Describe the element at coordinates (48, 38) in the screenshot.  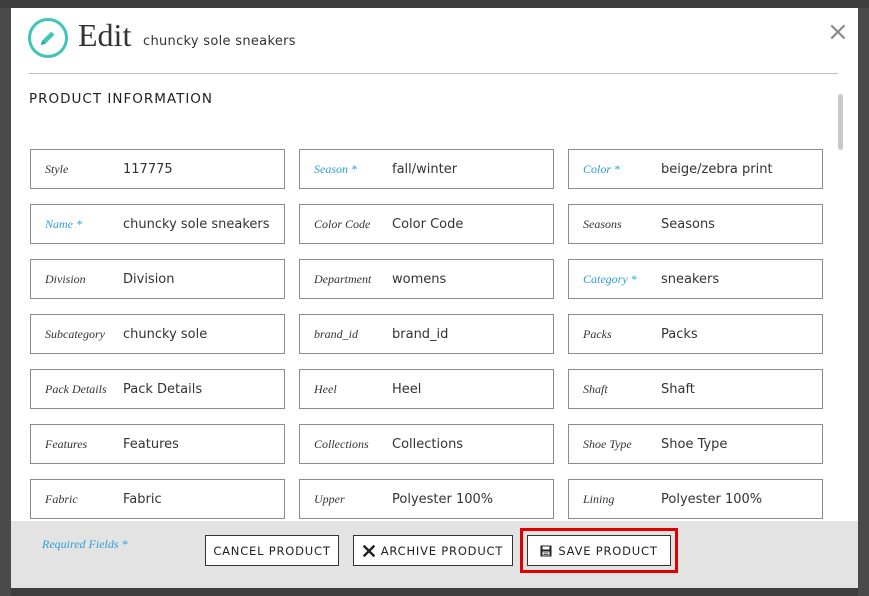
I see `pencil-icon` at that location.